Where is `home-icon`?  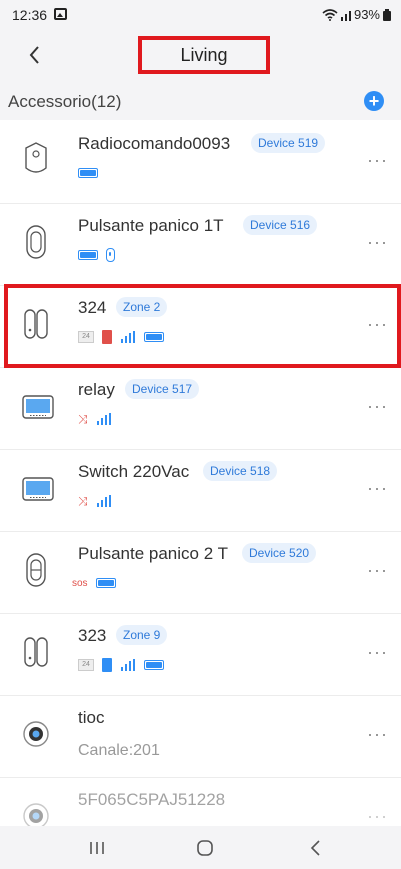
home-icon is located at coordinates (205, 848).